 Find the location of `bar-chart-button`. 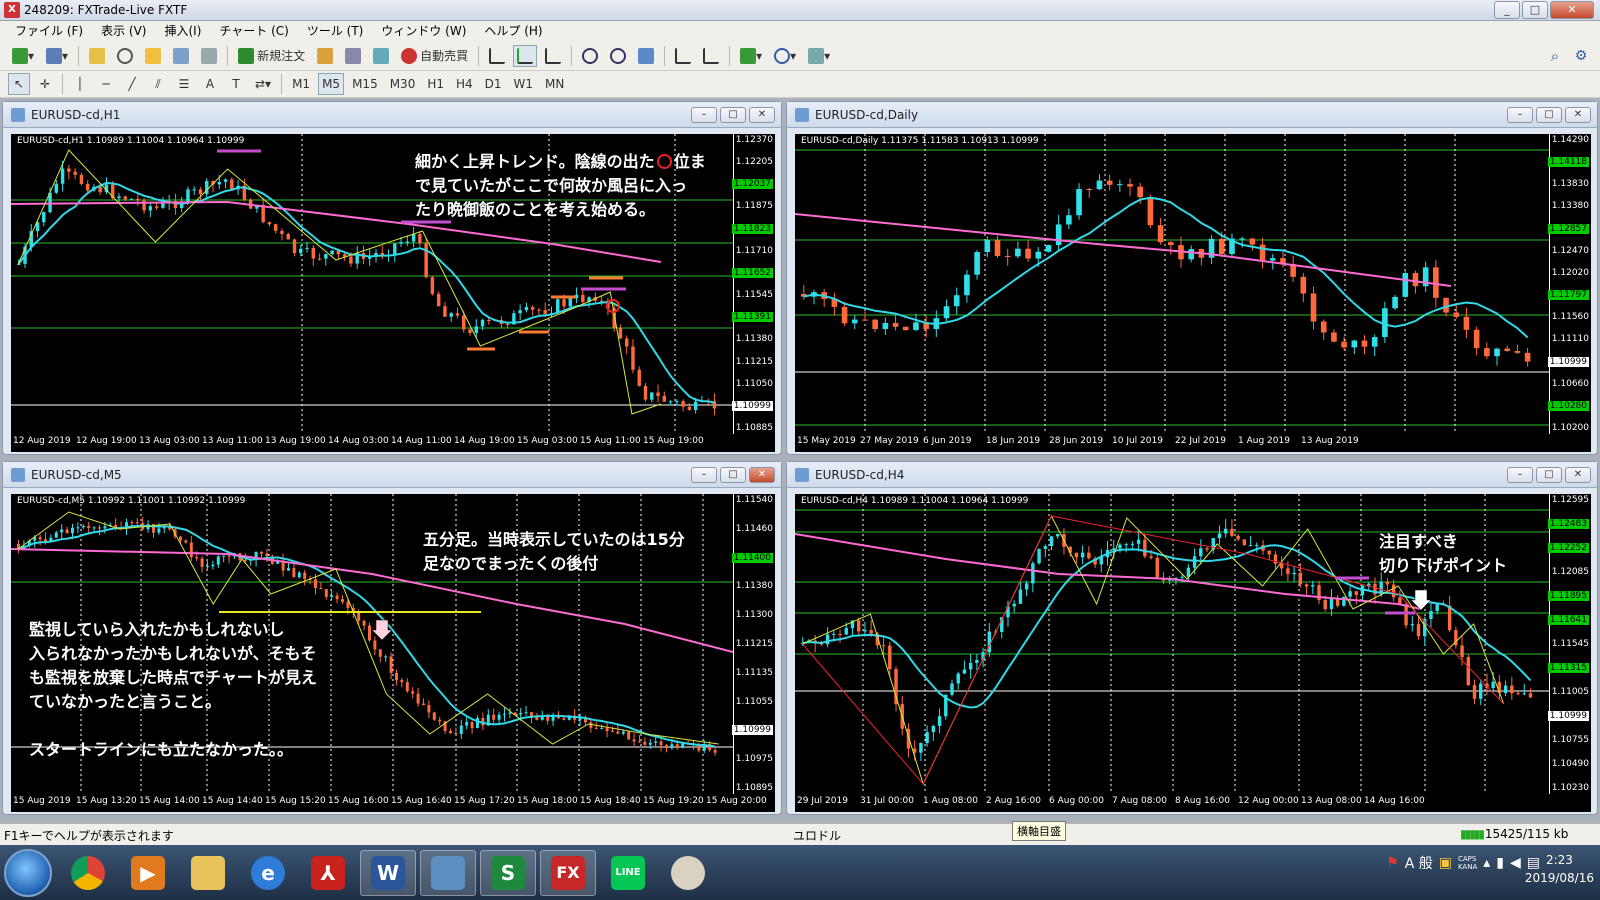

bar-chart-button is located at coordinates (497, 56).